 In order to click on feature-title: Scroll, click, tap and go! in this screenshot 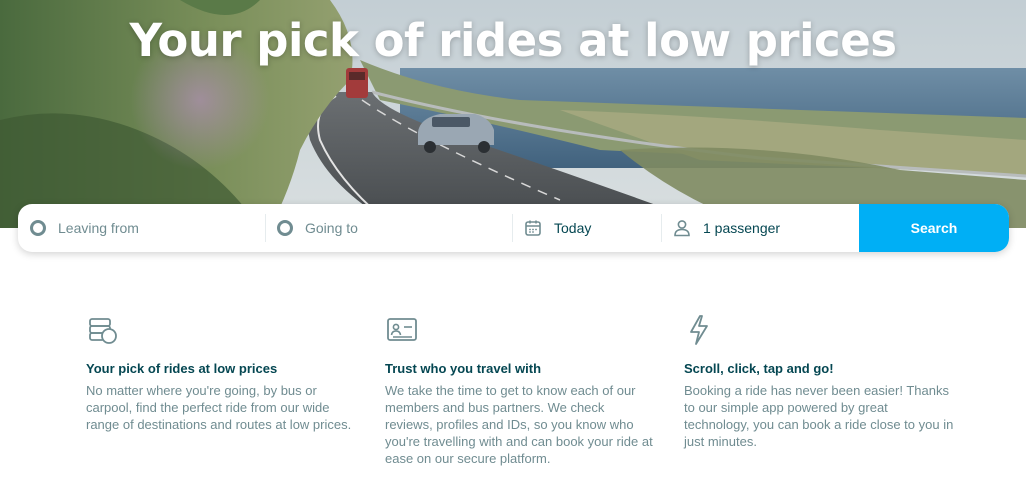, I will do `click(759, 368)`.